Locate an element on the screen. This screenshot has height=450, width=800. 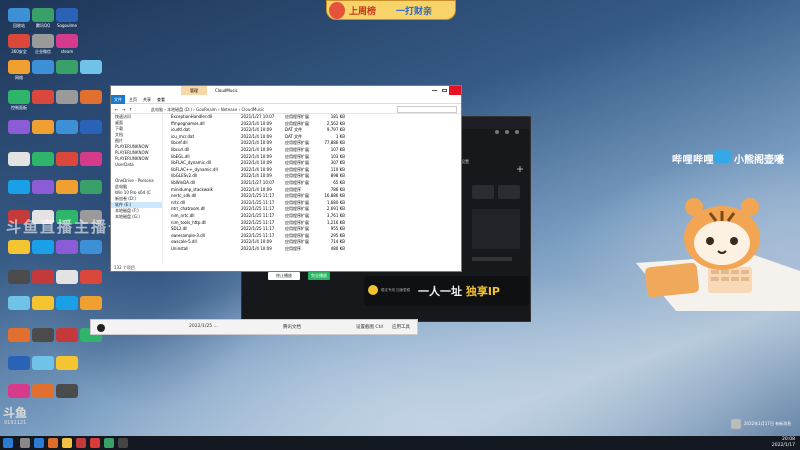
forward-arrow-icon: → is located at coordinates (123, 109).